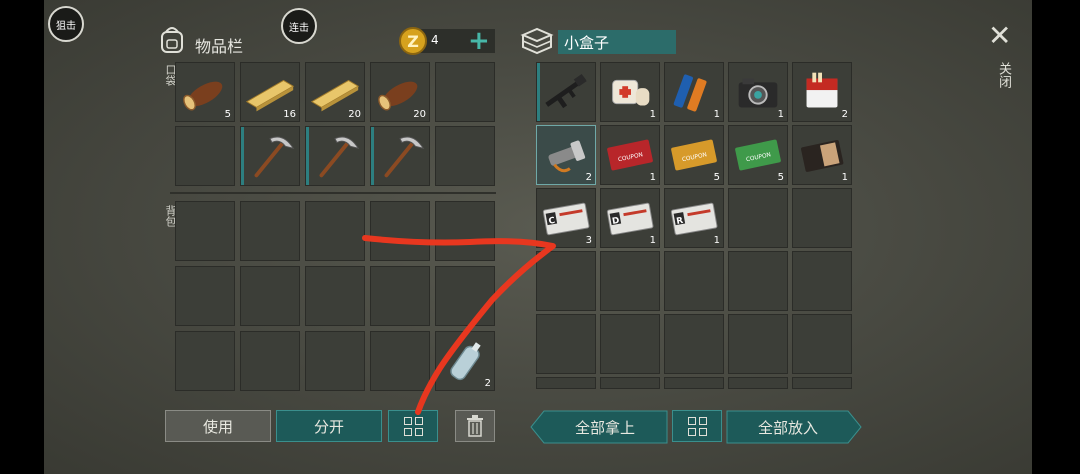 This screenshot has width=1080, height=474. I want to click on slot-coupon-gold: COUPON 5, so click(694, 155).